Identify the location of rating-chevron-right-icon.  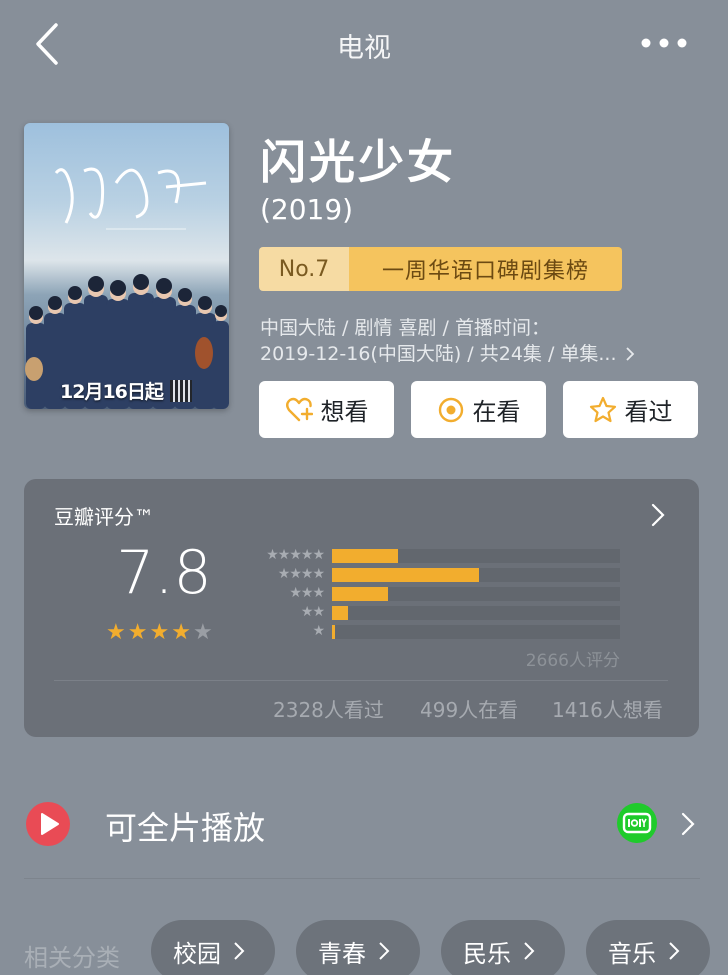
(658, 515).